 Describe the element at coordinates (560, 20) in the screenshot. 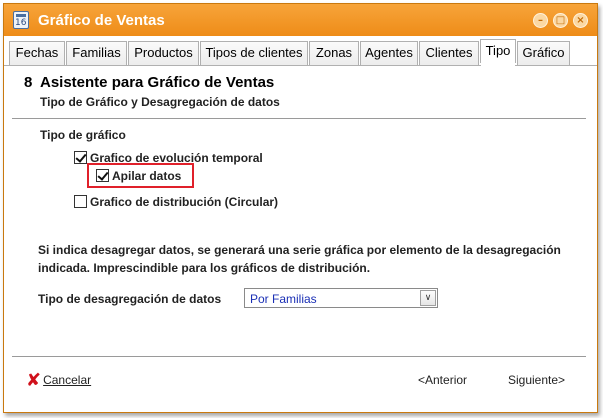

I see `maximize-button: □` at that location.